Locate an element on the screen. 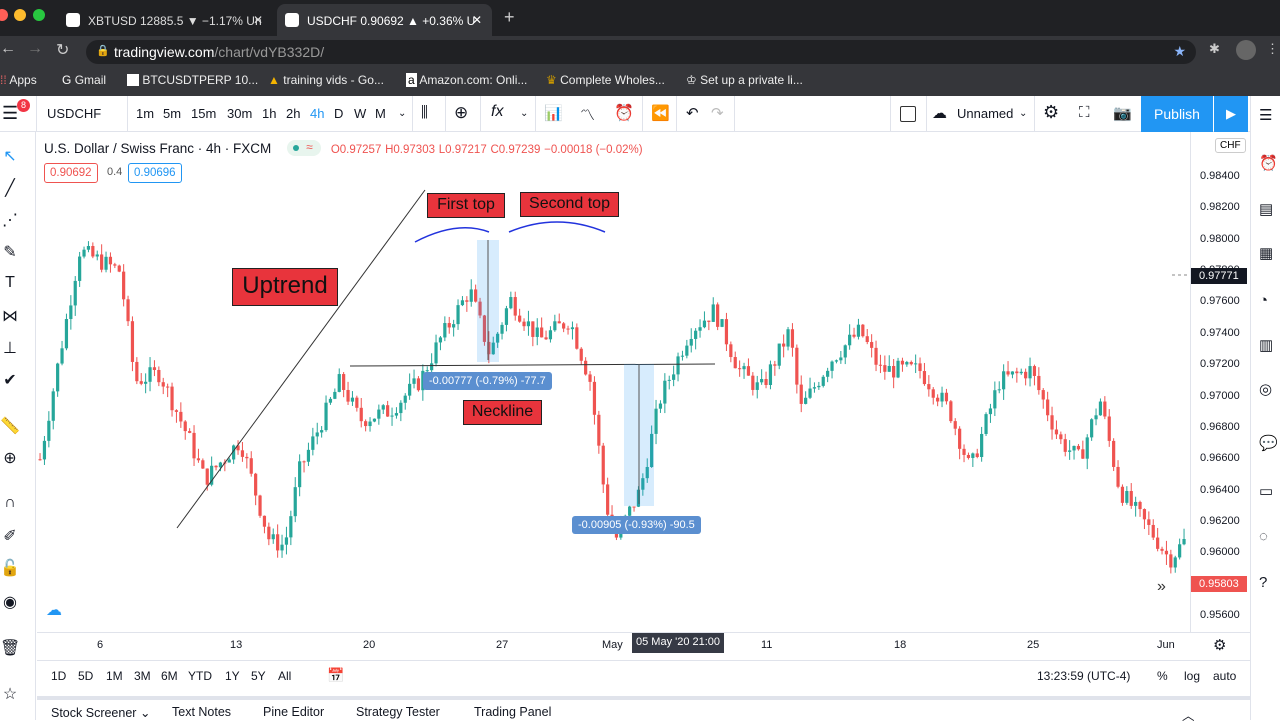 The width and height of the screenshot is (1280, 724). interval-15m: 15m is located at coordinates (203, 113).